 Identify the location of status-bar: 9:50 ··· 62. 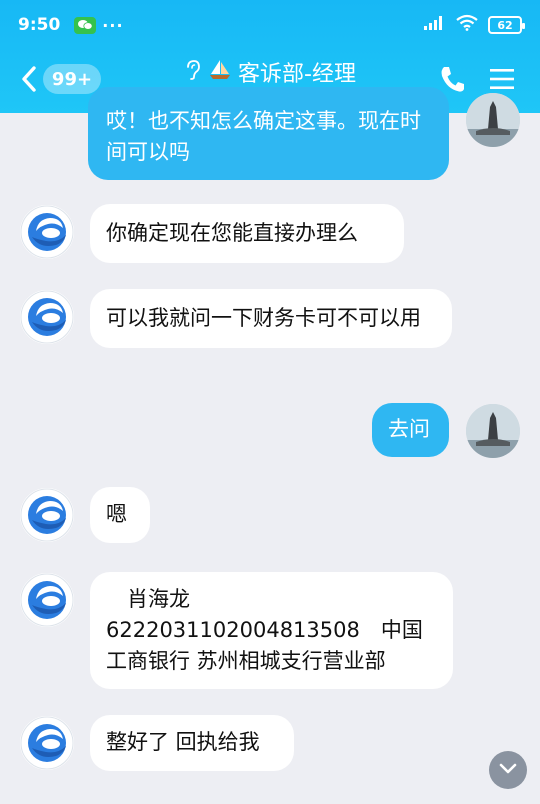
(270, 25).